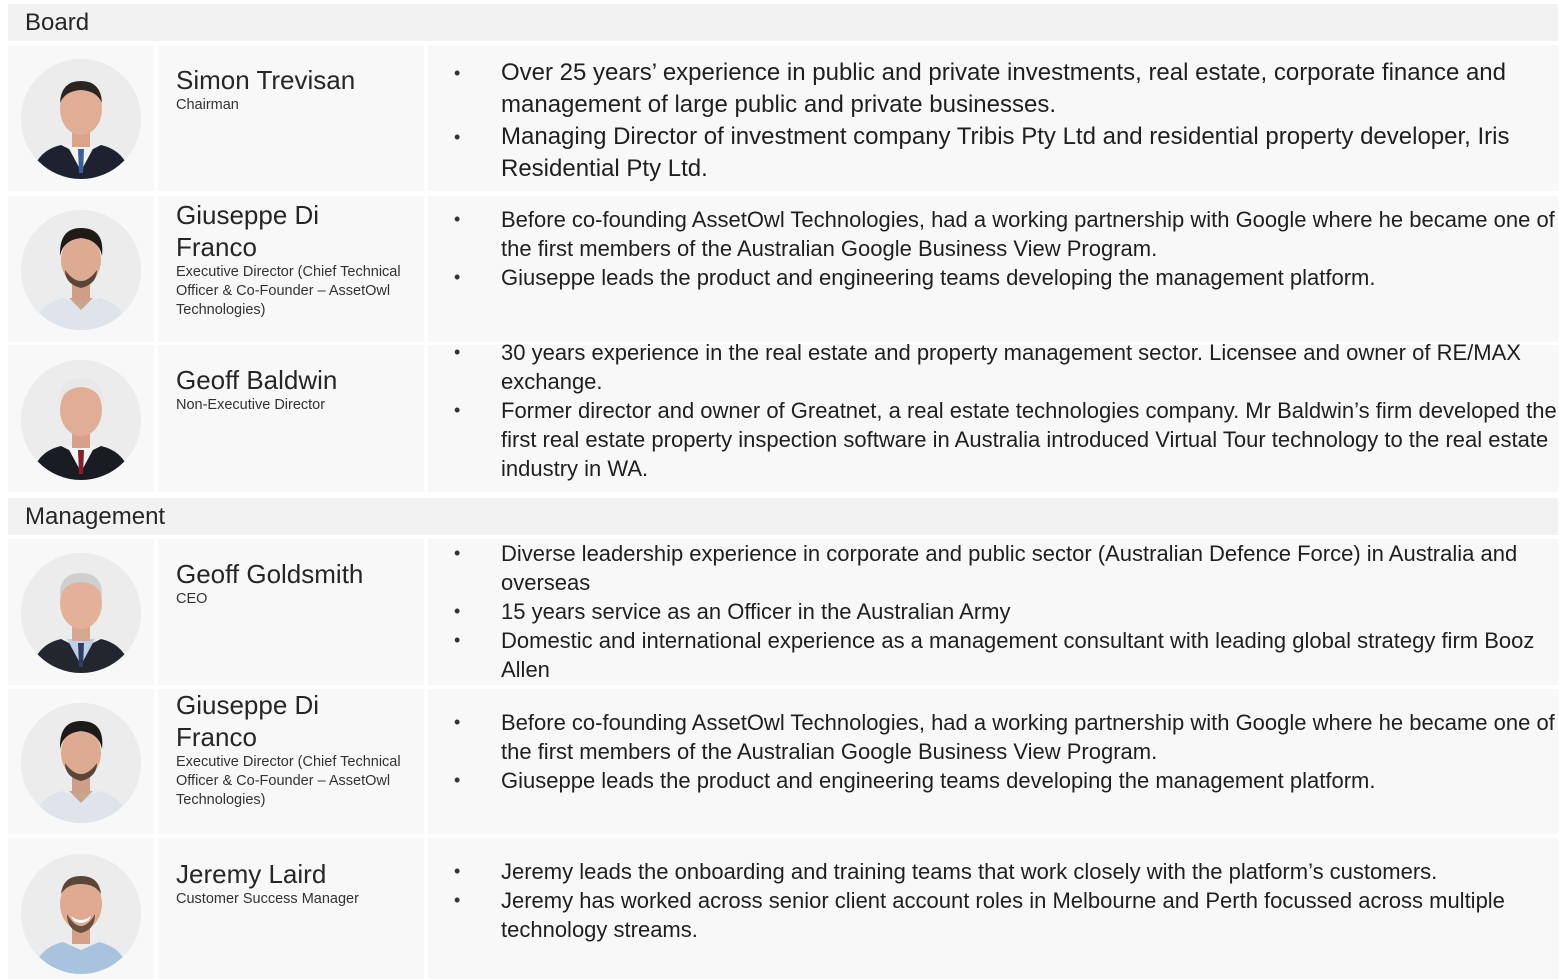 The width and height of the screenshot is (1559, 979). Describe the element at coordinates (251, 874) in the screenshot. I see `person-name: Jeremy Laird` at that location.